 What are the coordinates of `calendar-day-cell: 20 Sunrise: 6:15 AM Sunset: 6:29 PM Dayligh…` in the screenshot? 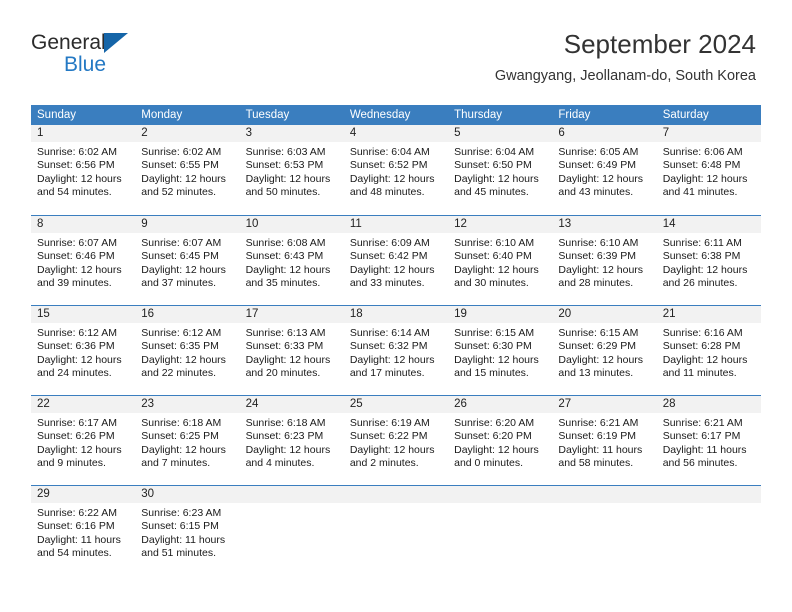 It's located at (604, 350).